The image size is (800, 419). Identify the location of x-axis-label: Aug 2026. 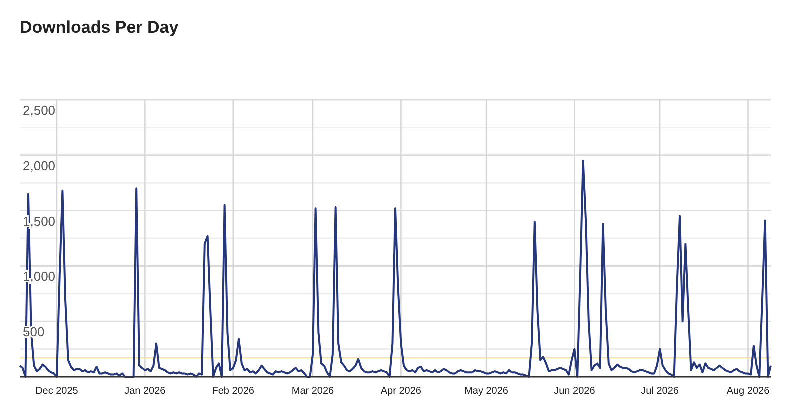
(748, 391).